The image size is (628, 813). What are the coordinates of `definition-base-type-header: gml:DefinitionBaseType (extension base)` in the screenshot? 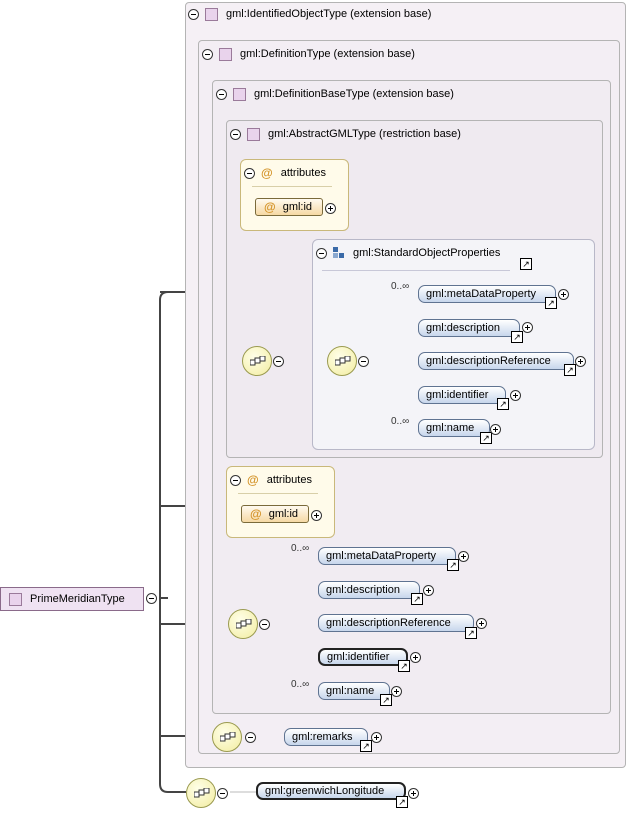 It's located at (335, 94).